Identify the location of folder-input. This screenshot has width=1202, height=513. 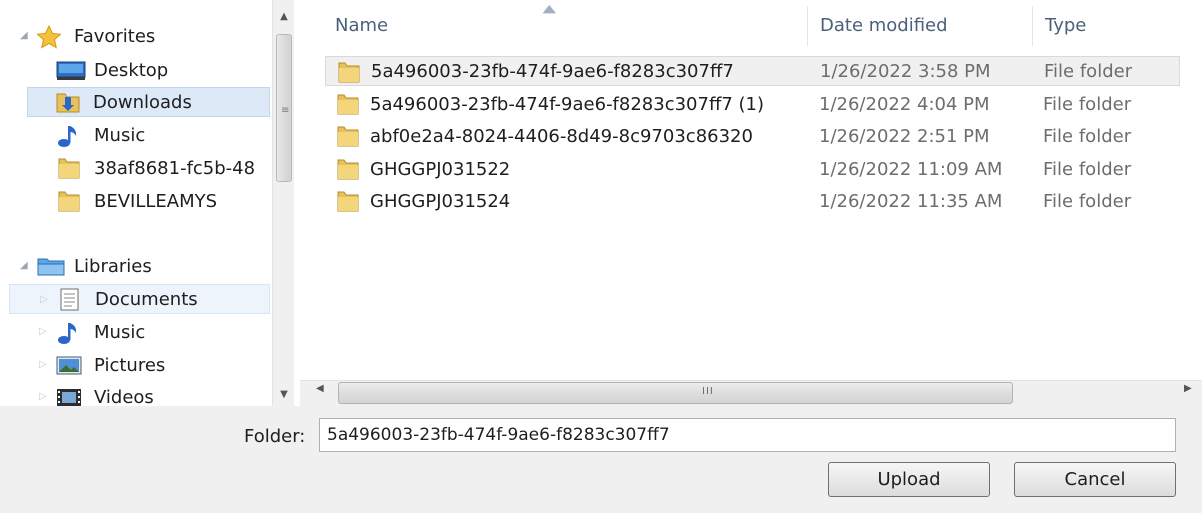
(747, 435).